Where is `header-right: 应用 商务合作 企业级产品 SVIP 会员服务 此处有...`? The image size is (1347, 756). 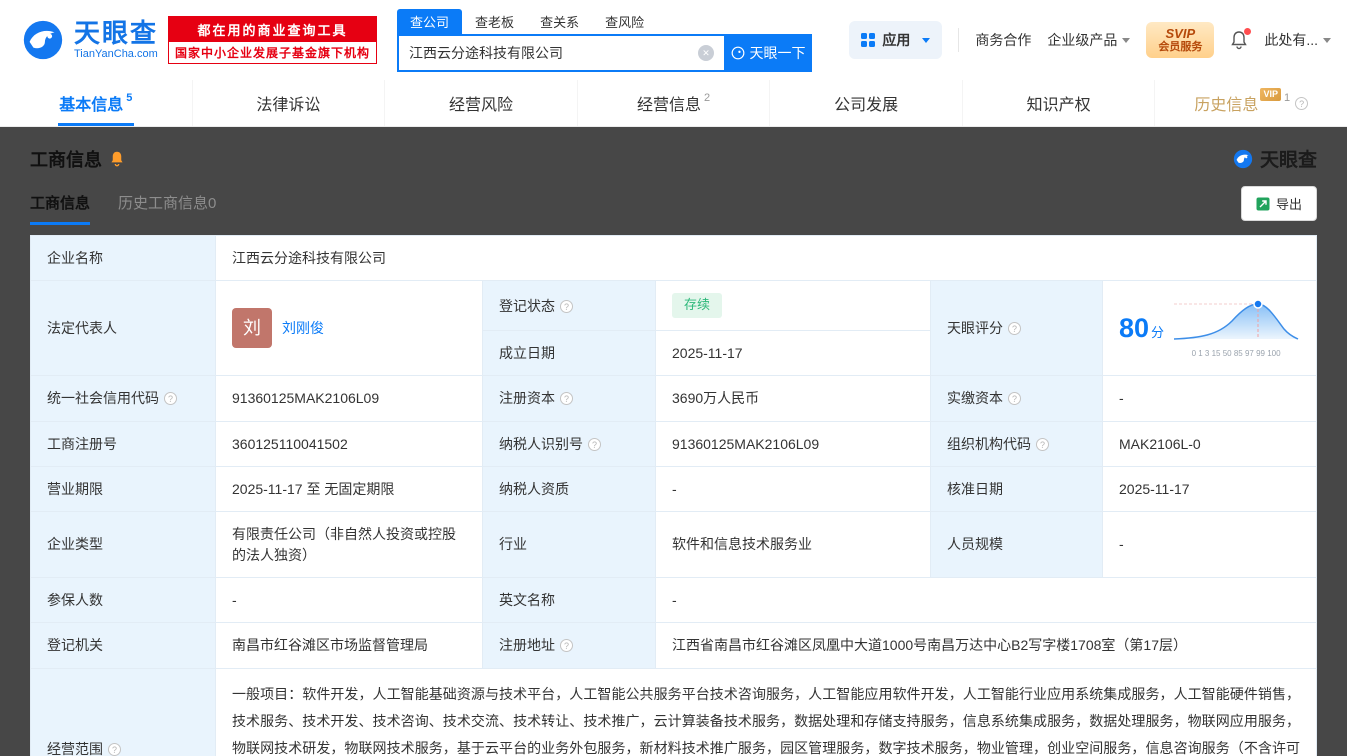 header-right: 应用 商务合作 企业级产品 SVIP 会员服务 此处有... is located at coordinates (1090, 40).